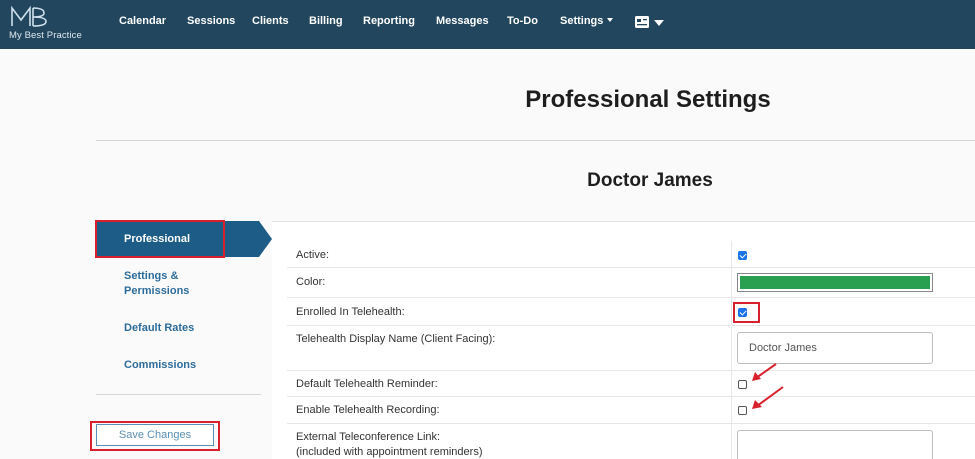  What do you see at coordinates (742, 255) in the screenshot?
I see `active-checkbox` at bounding box center [742, 255].